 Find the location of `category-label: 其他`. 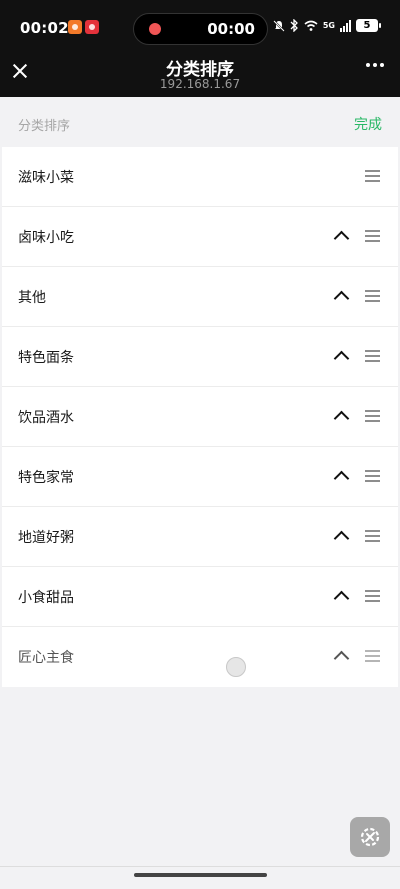

category-label: 其他 is located at coordinates (32, 298).